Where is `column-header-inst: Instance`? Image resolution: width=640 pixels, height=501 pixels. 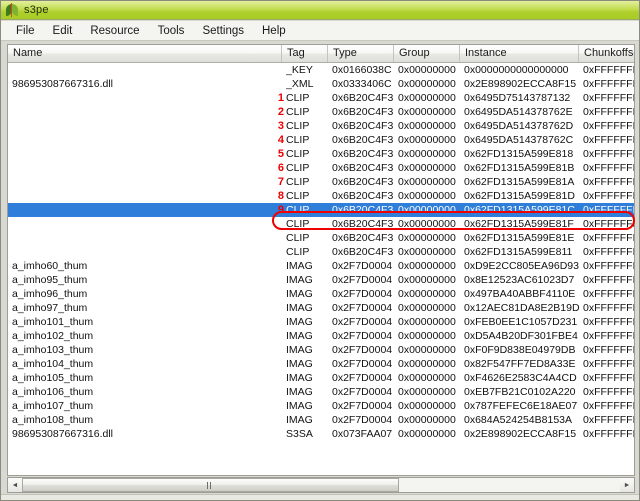 column-header-inst: Instance is located at coordinates (519, 53).